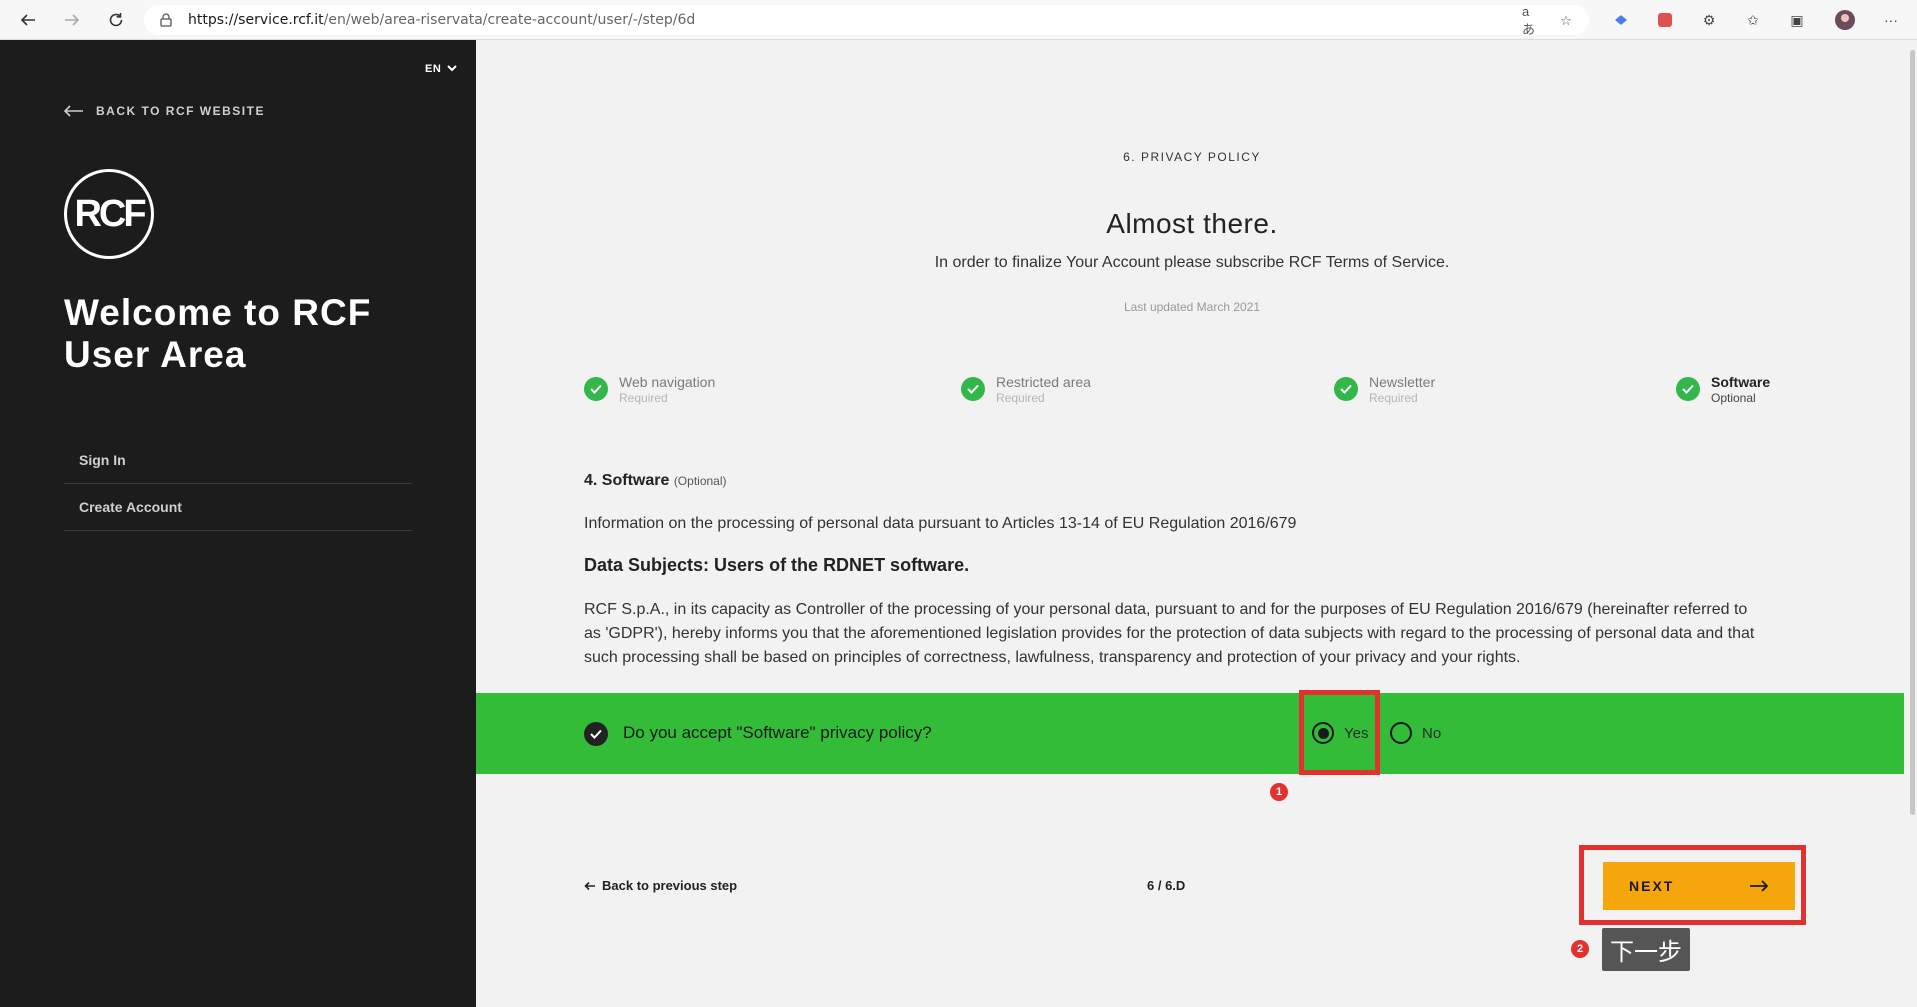  What do you see at coordinates (1401, 733) in the screenshot?
I see `radio-no-unselected` at bounding box center [1401, 733].